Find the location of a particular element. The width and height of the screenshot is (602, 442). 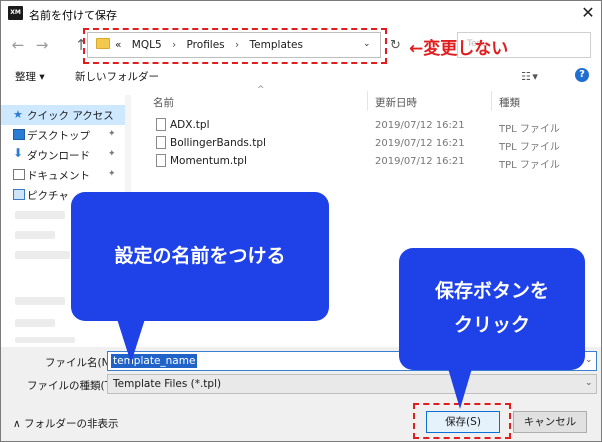

sort-caret-icon: ^ is located at coordinates (261, 90).